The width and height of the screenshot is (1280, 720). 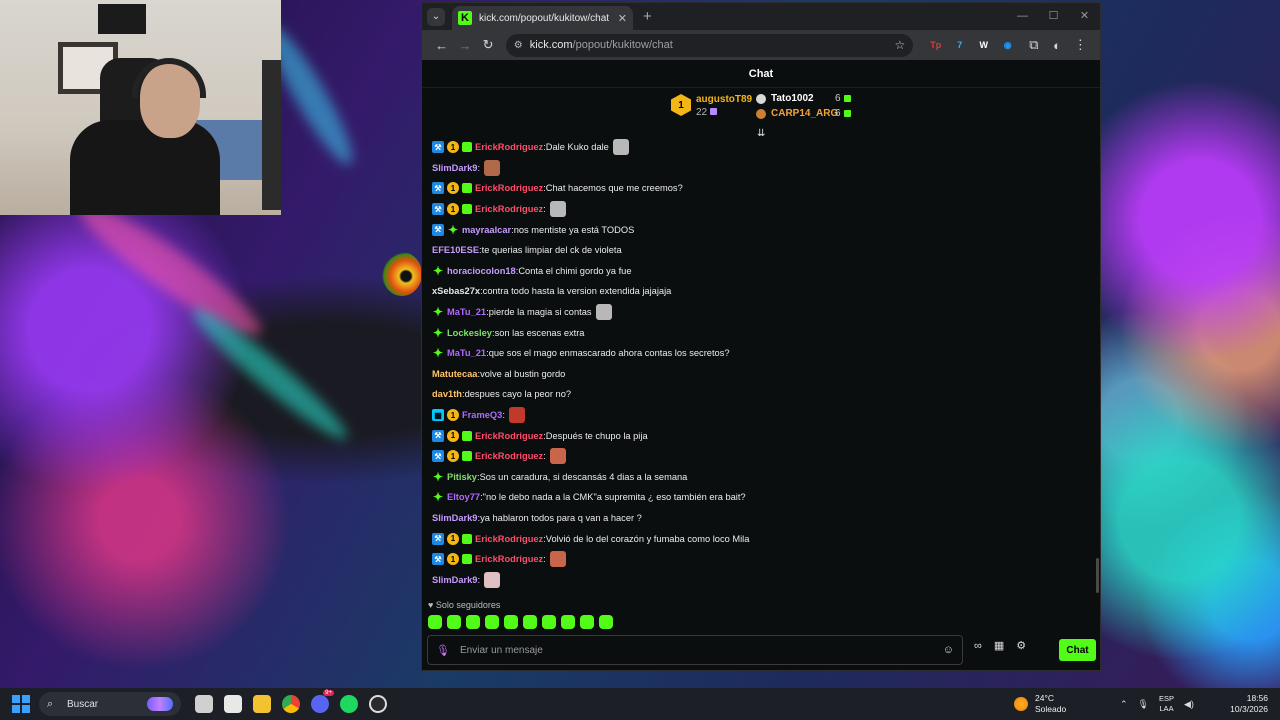 What do you see at coordinates (1033, 45) in the screenshot?
I see `extensions-puzzle-icon: ⧉` at bounding box center [1033, 45].